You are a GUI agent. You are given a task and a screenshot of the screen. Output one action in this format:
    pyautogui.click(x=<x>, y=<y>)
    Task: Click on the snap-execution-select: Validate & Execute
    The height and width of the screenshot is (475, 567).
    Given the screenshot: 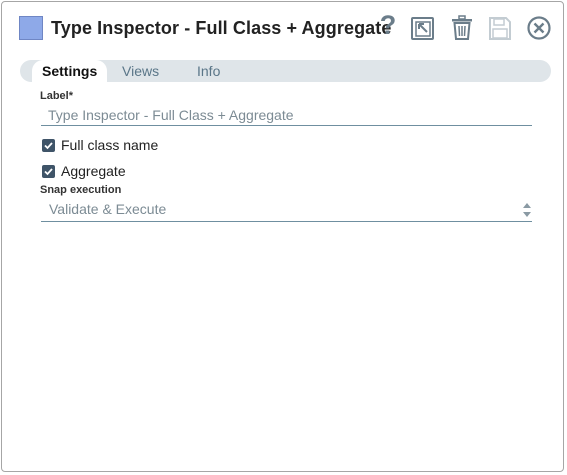 What is the action you would take?
    pyautogui.click(x=286, y=210)
    